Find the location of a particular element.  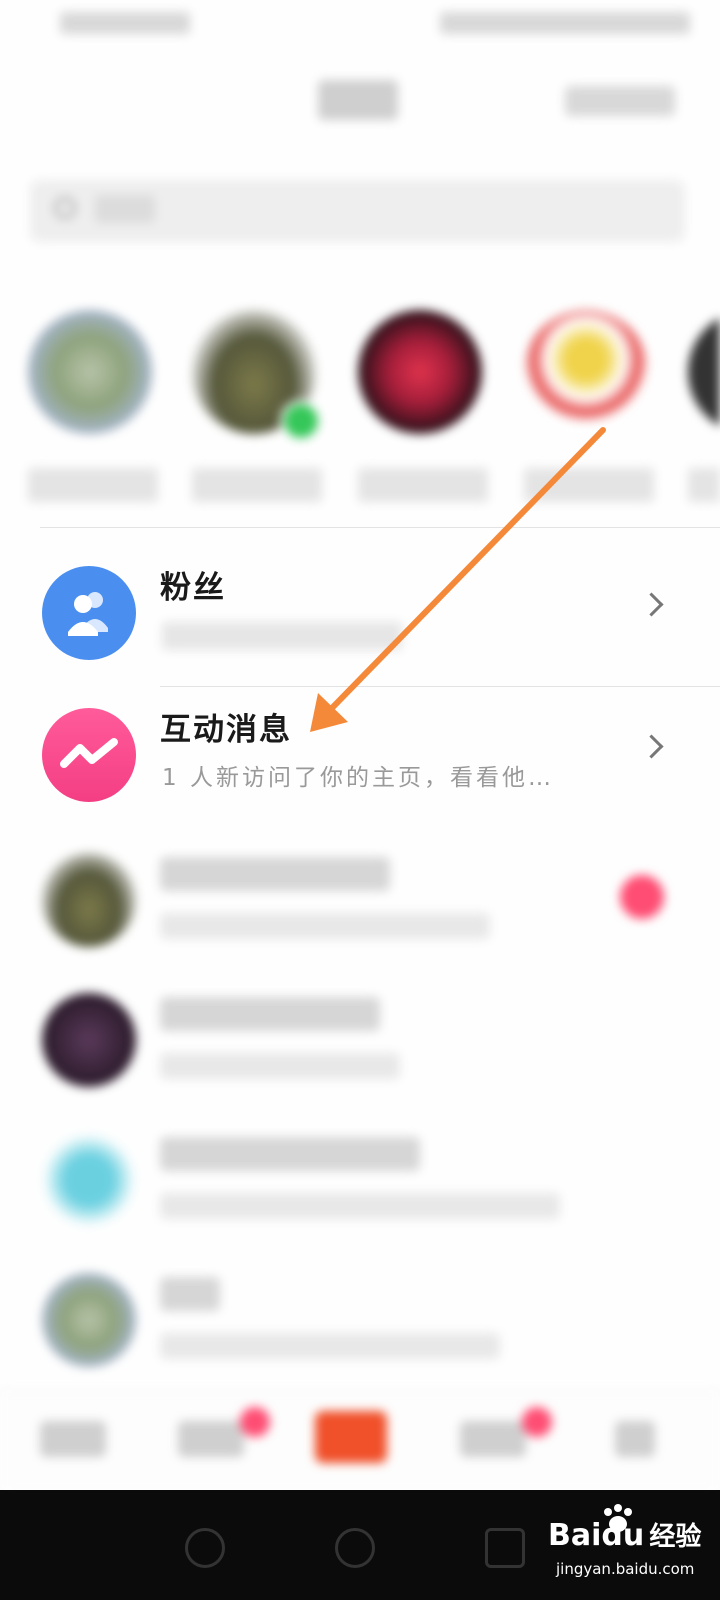

top-bar is located at coordinates (360, 100).